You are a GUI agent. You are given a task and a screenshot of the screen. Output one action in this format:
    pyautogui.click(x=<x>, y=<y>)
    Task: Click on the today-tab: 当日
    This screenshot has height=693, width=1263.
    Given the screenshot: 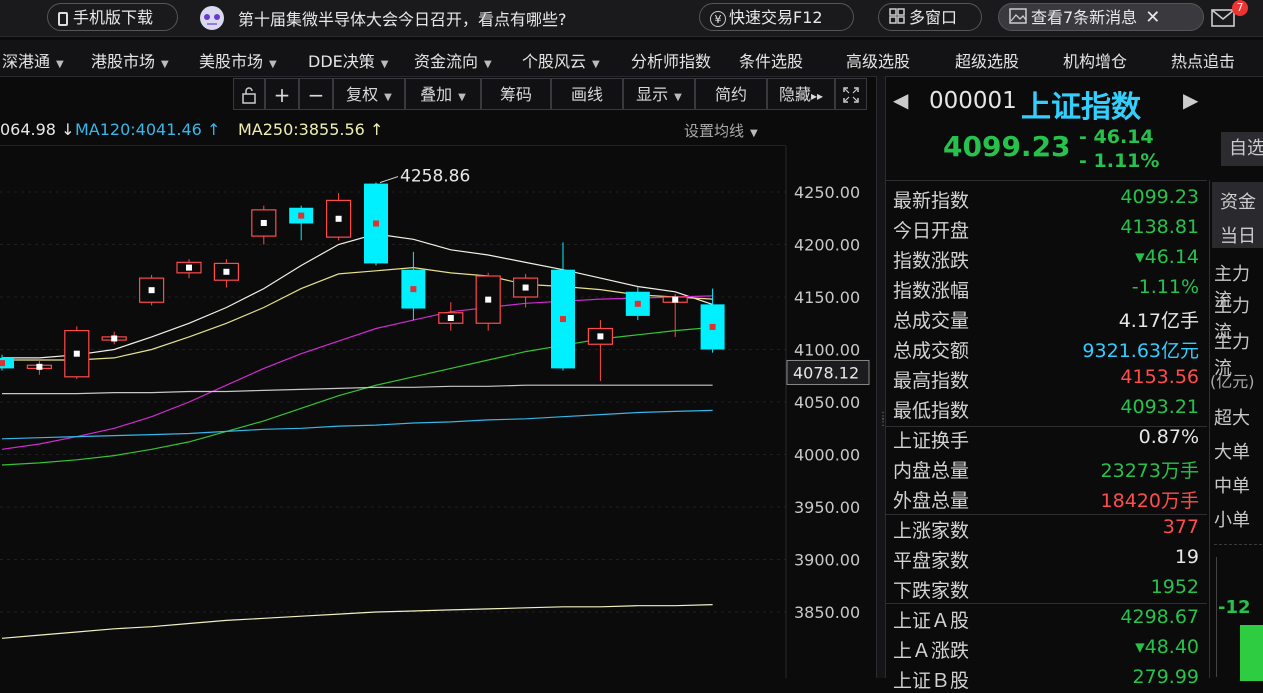 What is the action you would take?
    pyautogui.click(x=1238, y=235)
    